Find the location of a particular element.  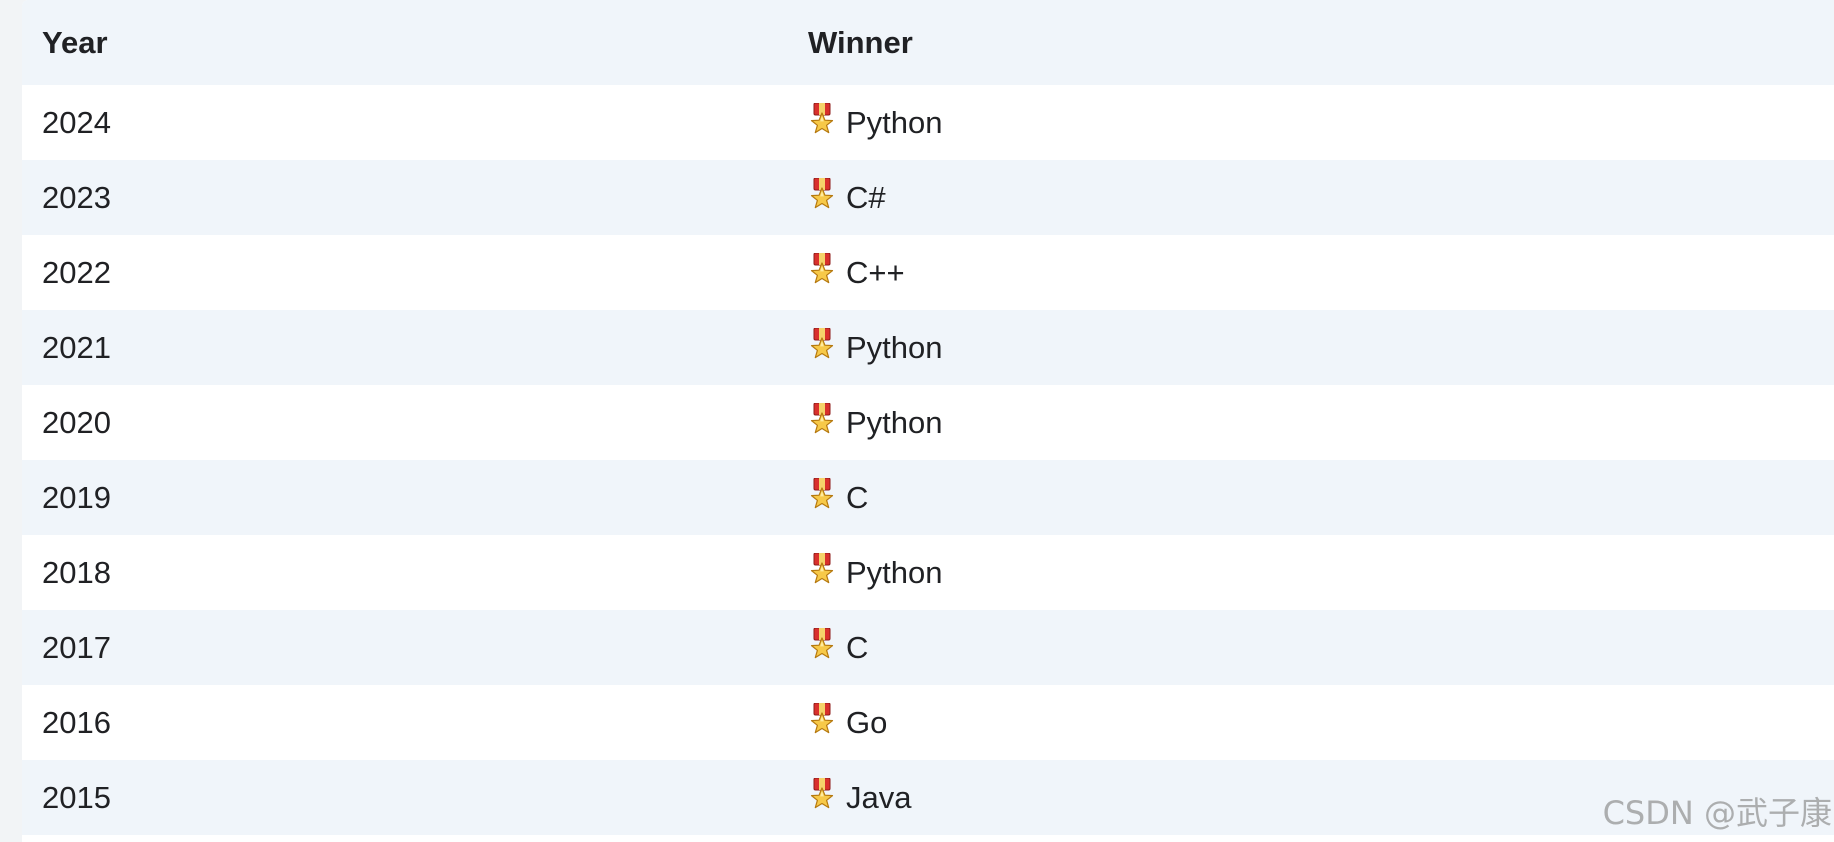

table-row: 2022 C++ is located at coordinates (928, 272).